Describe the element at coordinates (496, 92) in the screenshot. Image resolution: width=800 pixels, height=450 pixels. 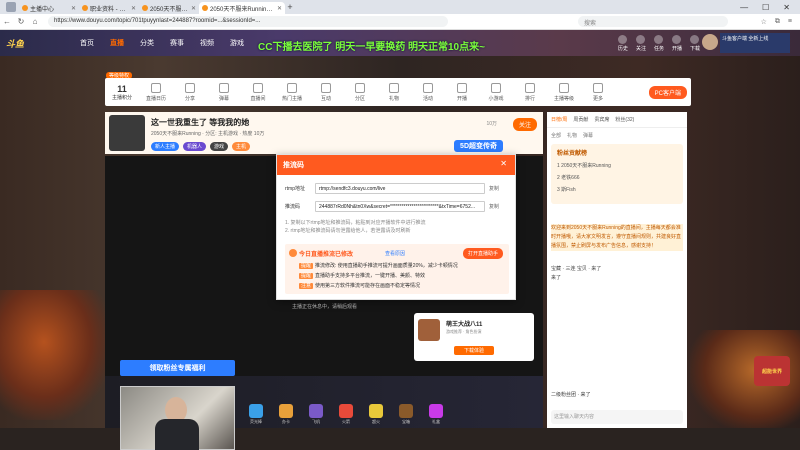
I see `toolbar-item-minigame: 小游戏` at that location.